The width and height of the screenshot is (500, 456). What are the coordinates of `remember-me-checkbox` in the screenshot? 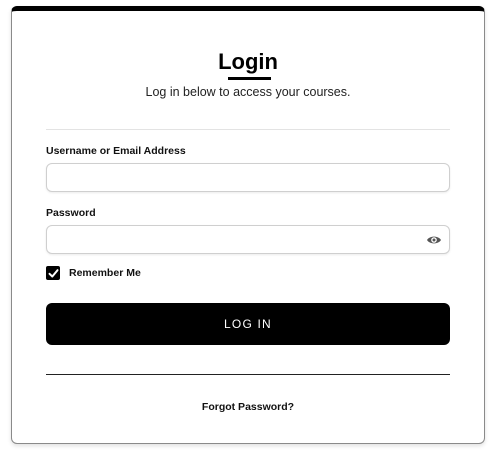 It's located at (53, 273).